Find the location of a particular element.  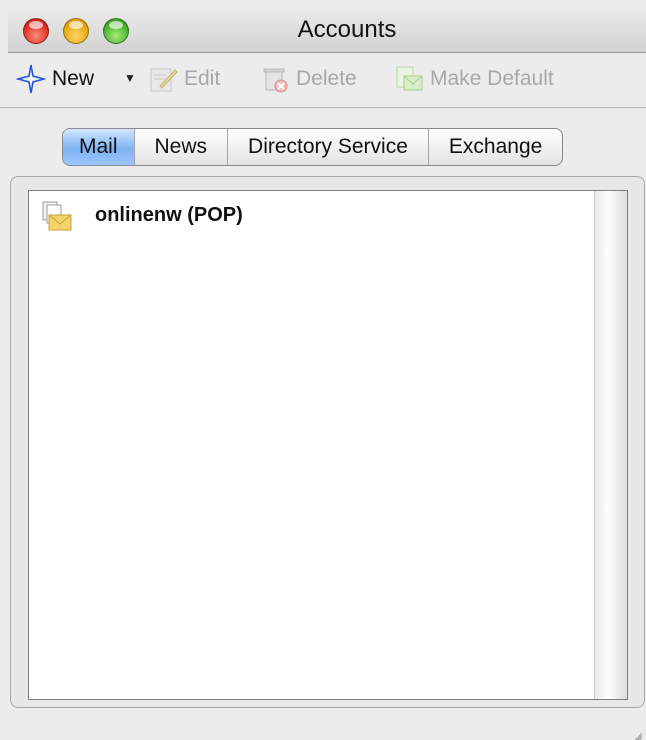

edit-button: Edit is located at coordinates (184, 79).